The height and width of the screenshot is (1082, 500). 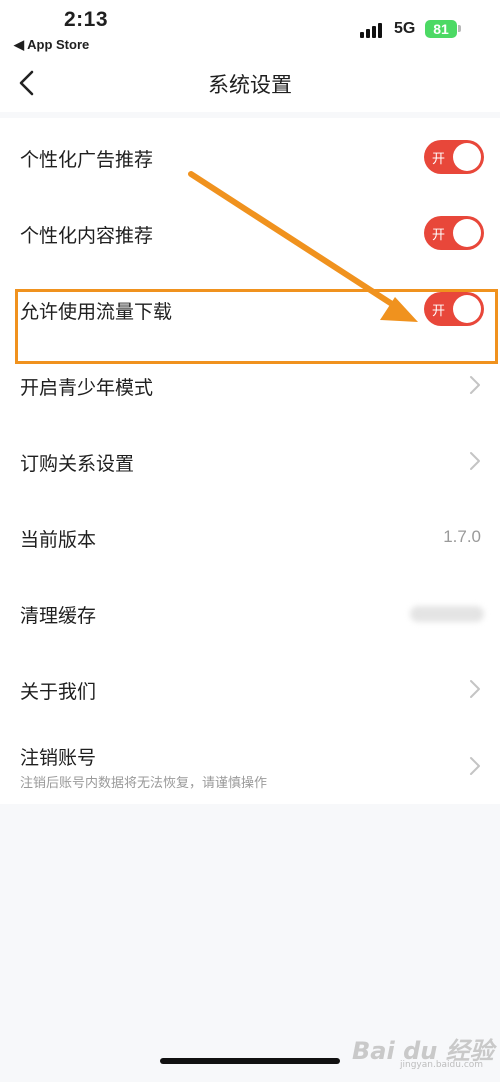 What do you see at coordinates (462, 536) in the screenshot?
I see `version-value: 1.7.0` at bounding box center [462, 536].